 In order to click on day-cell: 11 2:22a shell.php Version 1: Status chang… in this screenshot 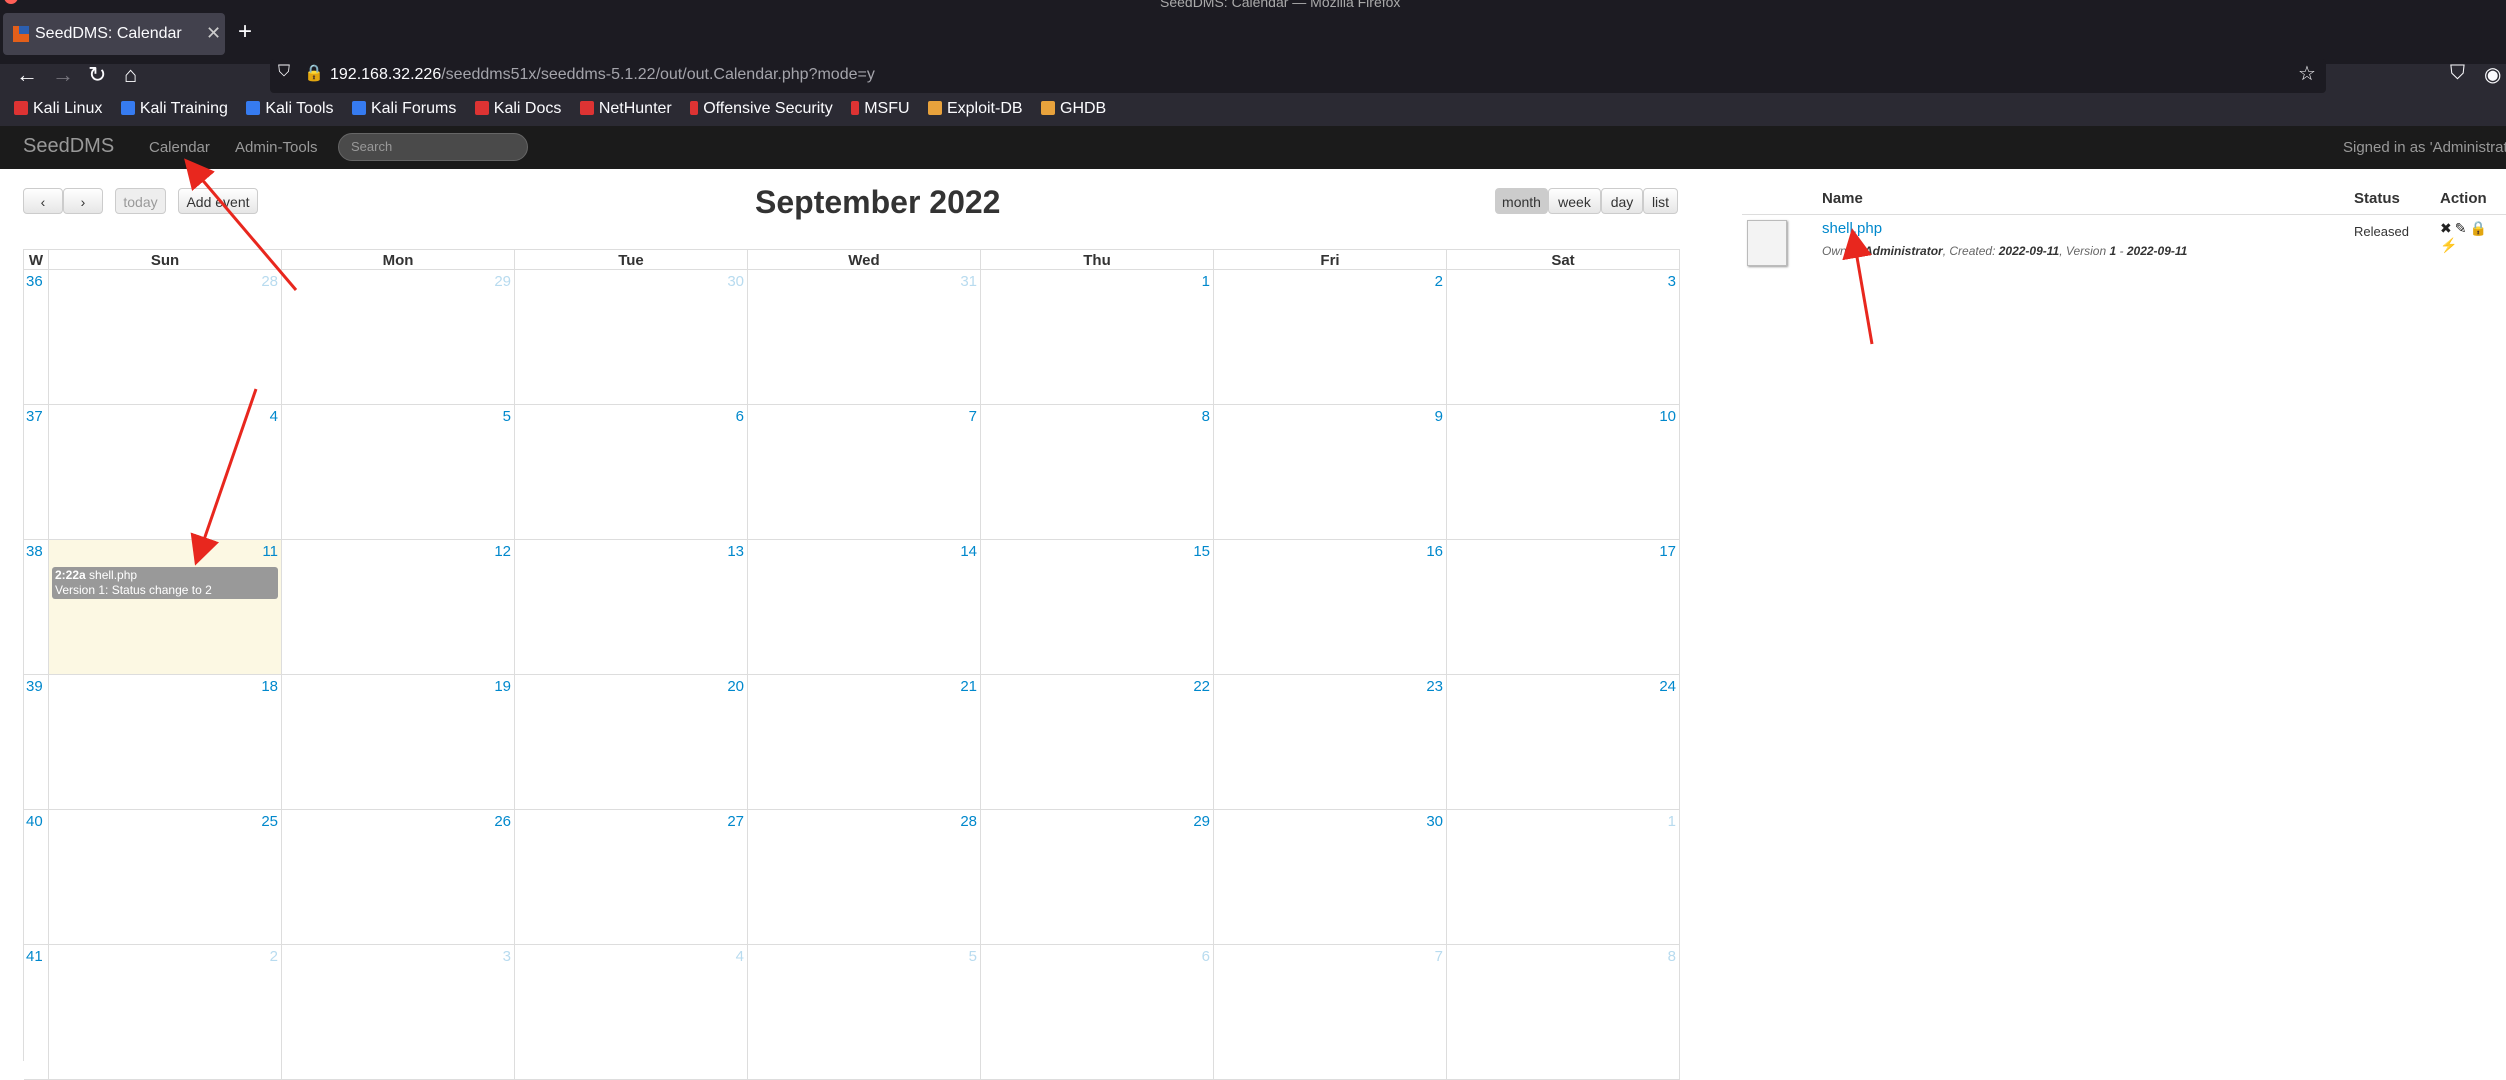, I will do `click(165, 607)`.